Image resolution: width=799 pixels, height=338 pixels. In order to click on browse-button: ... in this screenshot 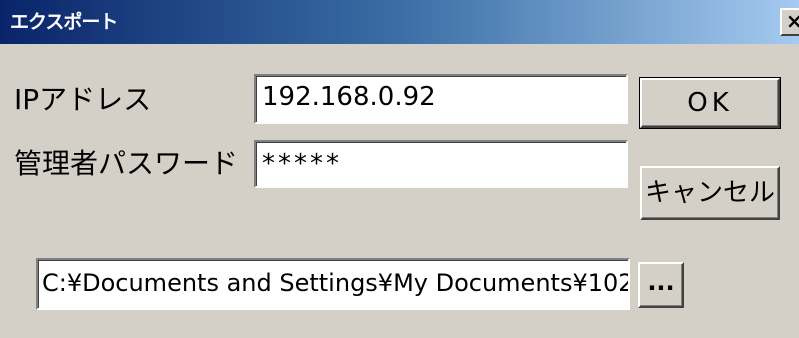, I will do `click(661, 285)`.